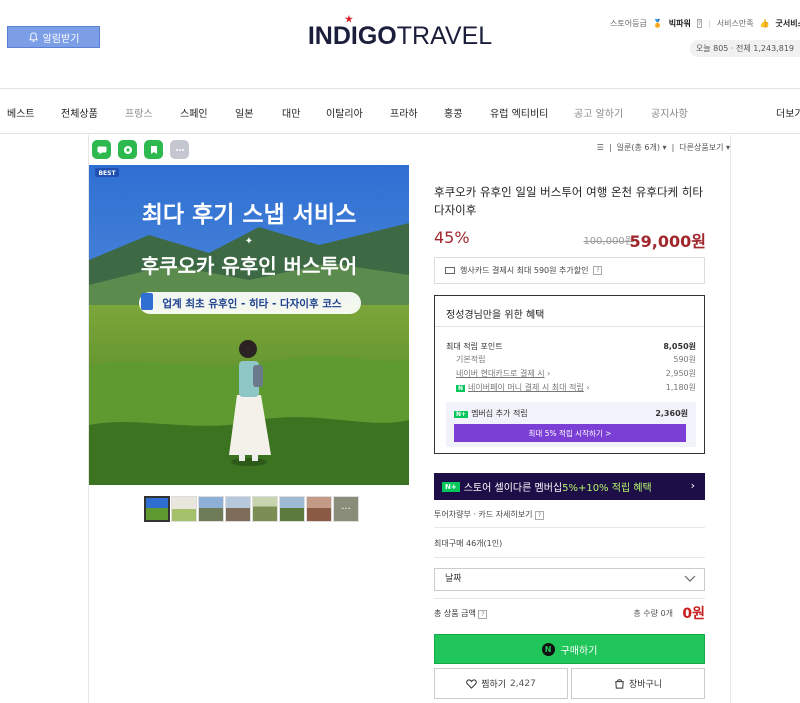 Image resolution: width=800 pixels, height=703 pixels. Describe the element at coordinates (526, 387) in the screenshot. I see `npay-money-label: 네이버페이 머니 결제 시 최대 적립` at that location.